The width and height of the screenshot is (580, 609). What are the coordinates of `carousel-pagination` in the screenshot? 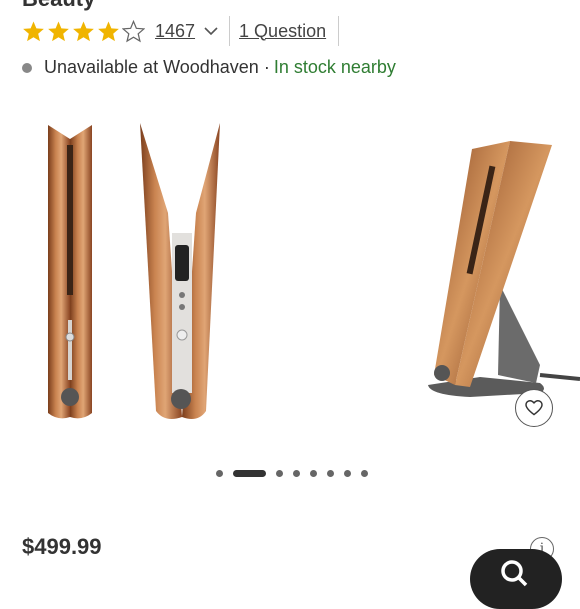 It's located at (292, 473).